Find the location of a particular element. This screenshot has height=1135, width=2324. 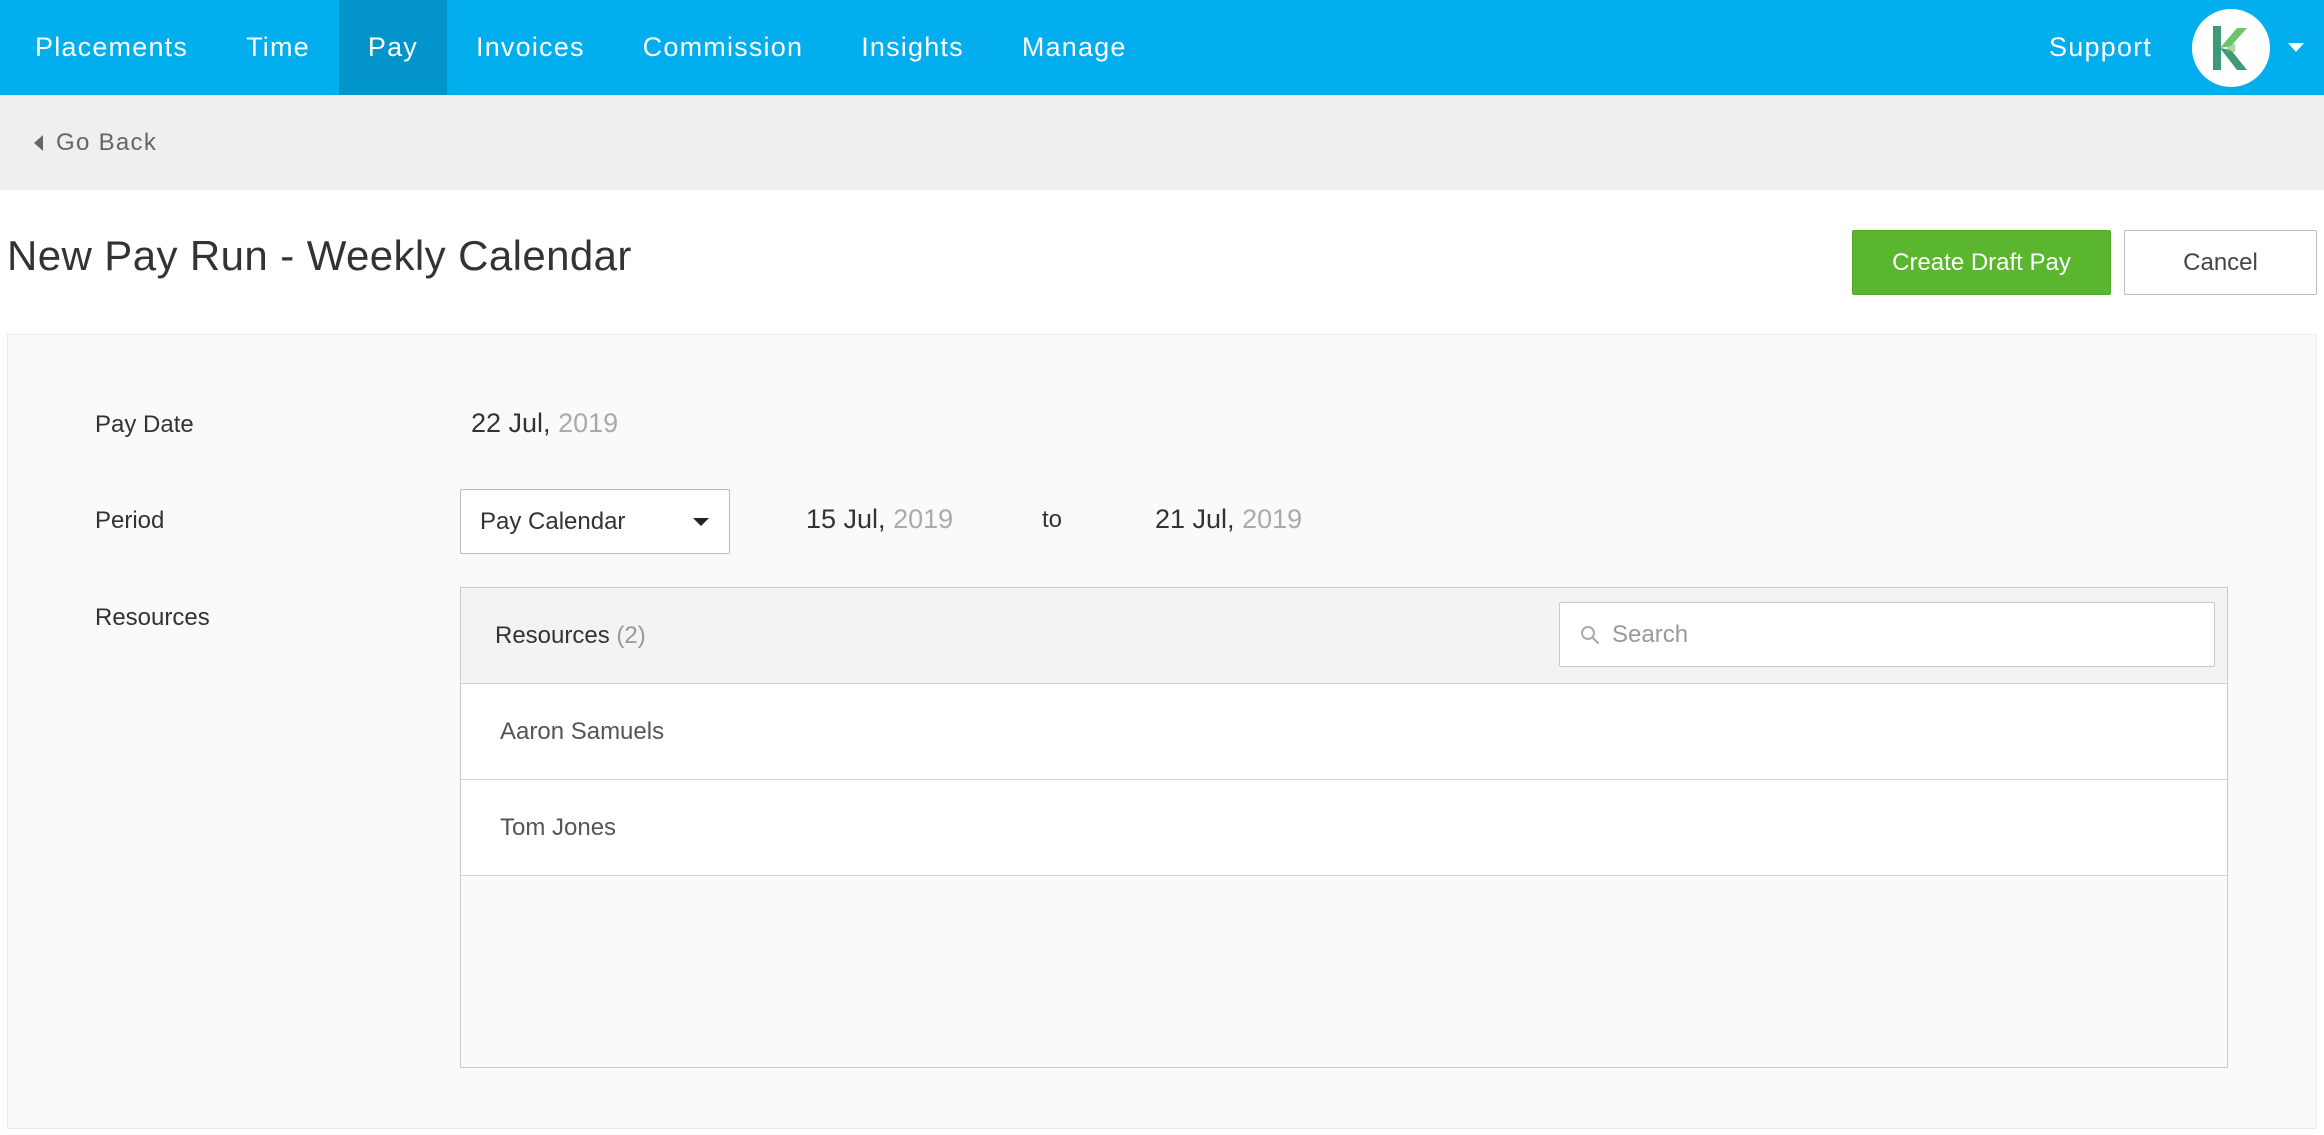

resources-title: Resources (2) is located at coordinates (570, 636).